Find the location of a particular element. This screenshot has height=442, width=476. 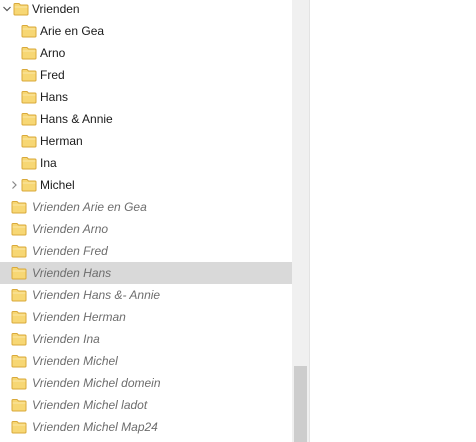

folder-label: Vrienden Fred is located at coordinates (70, 251).